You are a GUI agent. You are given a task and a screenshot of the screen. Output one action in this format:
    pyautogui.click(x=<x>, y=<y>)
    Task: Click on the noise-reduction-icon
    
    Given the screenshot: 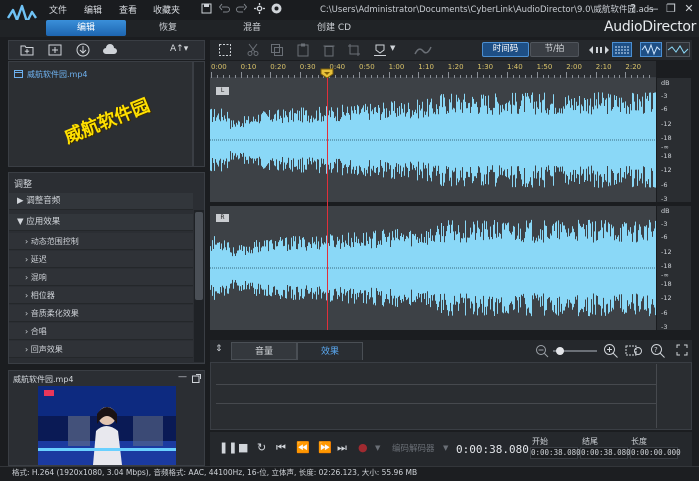 What is the action you would take?
    pyautogui.click(x=423, y=50)
    